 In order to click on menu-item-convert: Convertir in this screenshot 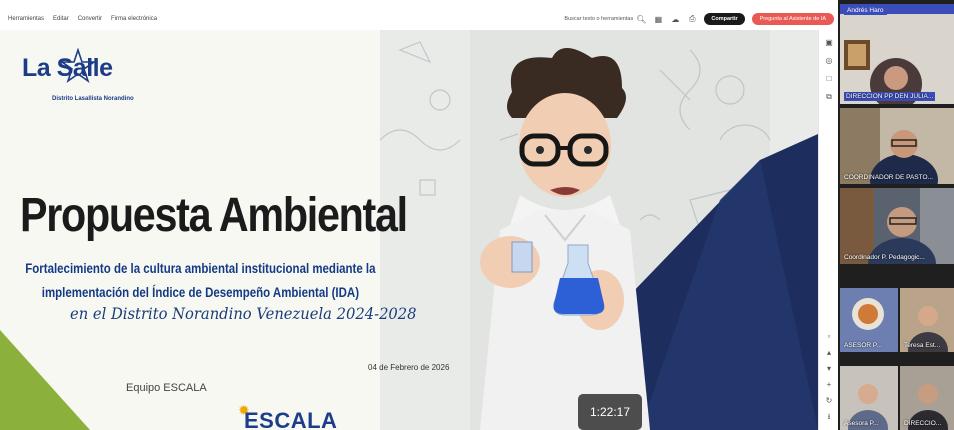, I will do `click(90, 19)`.